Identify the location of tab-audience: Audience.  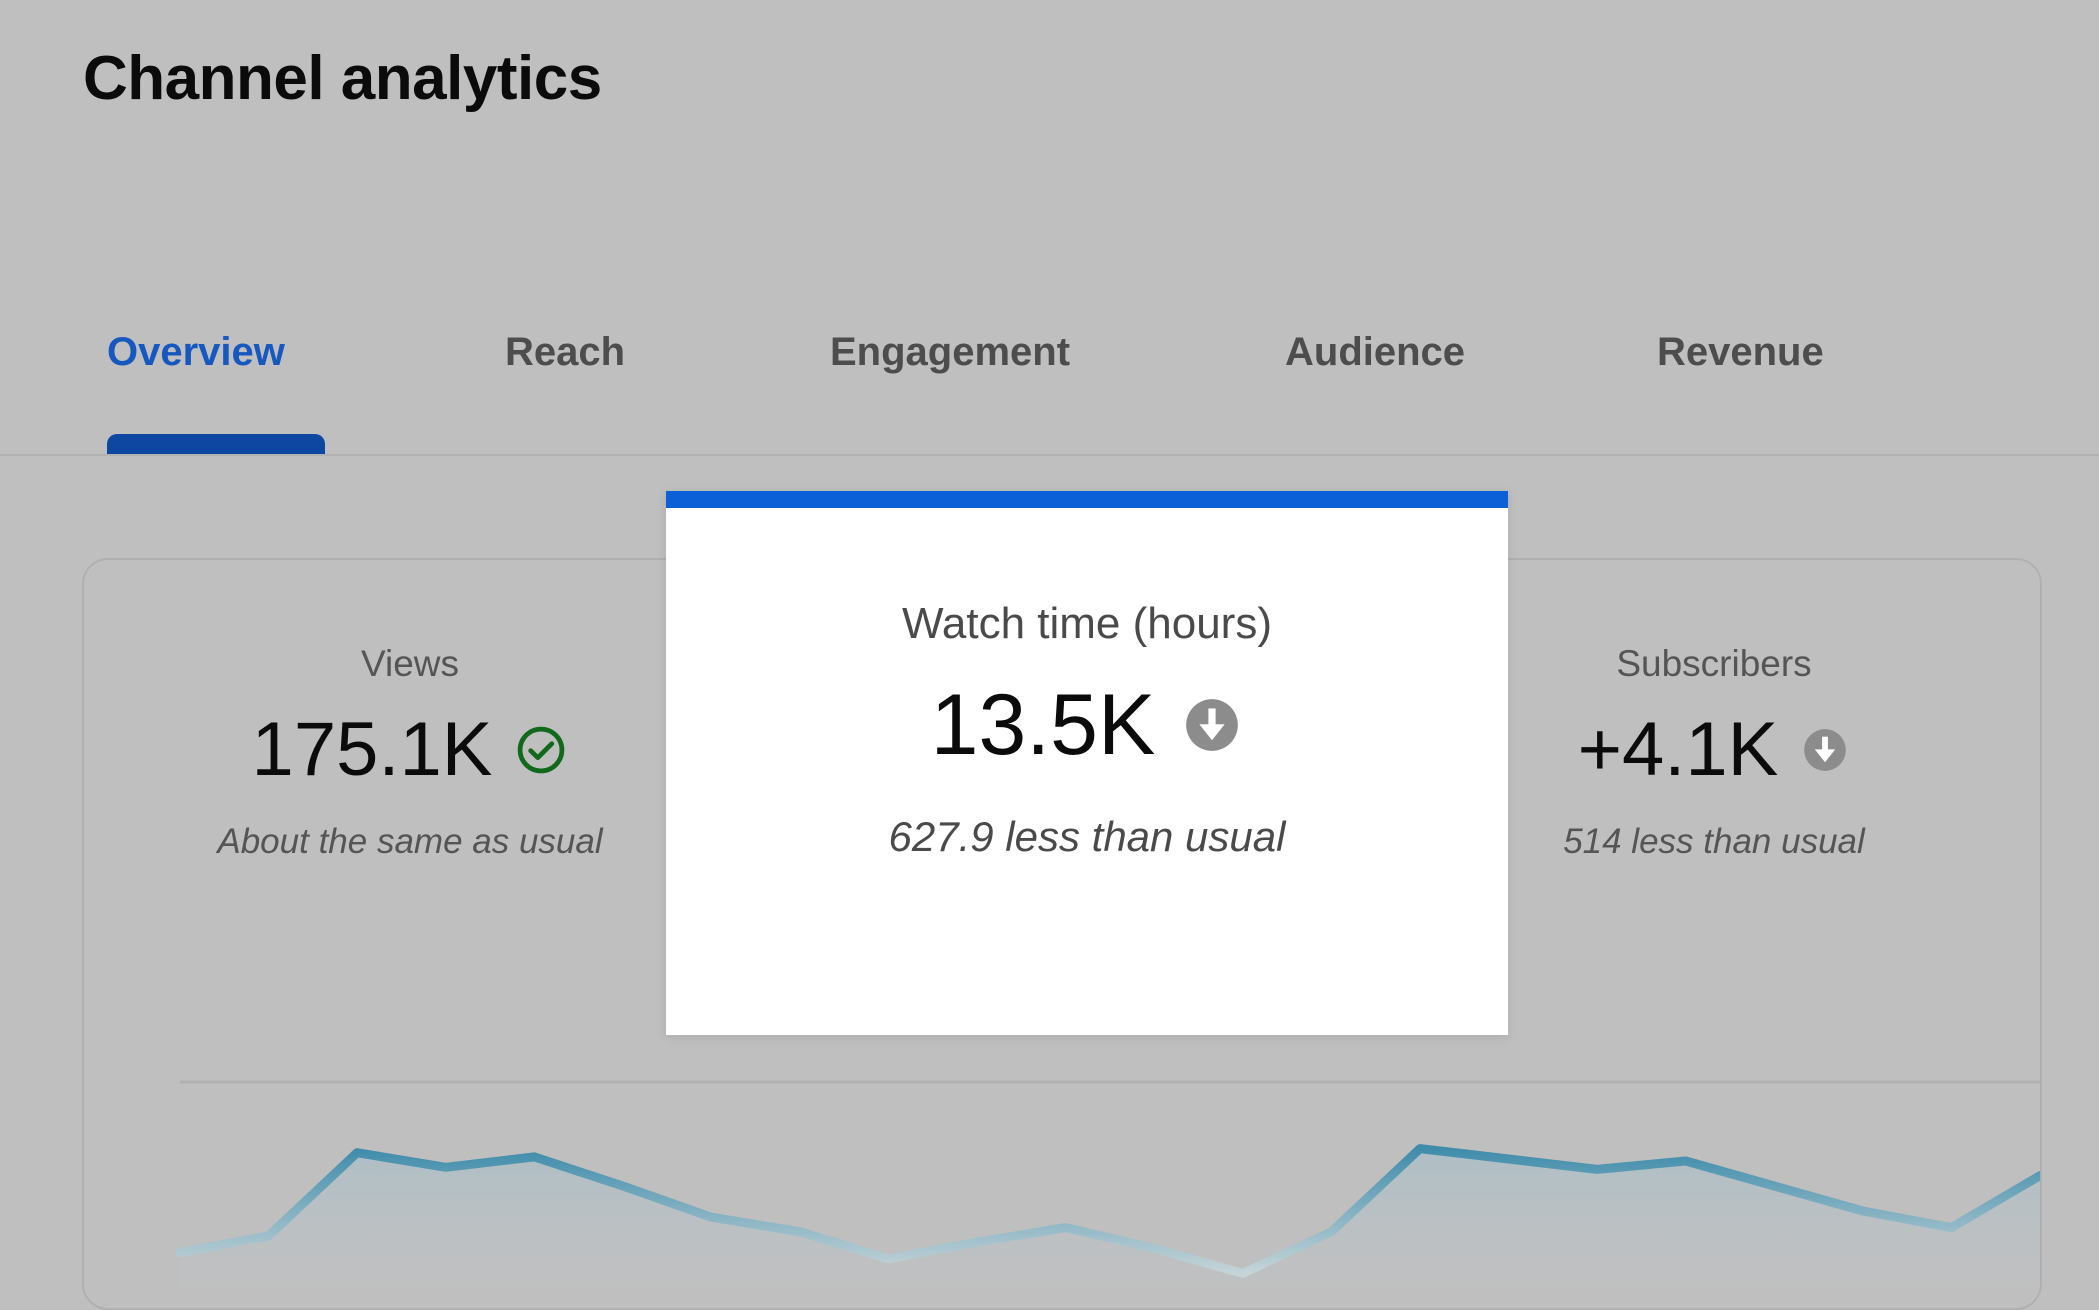
(1375, 352).